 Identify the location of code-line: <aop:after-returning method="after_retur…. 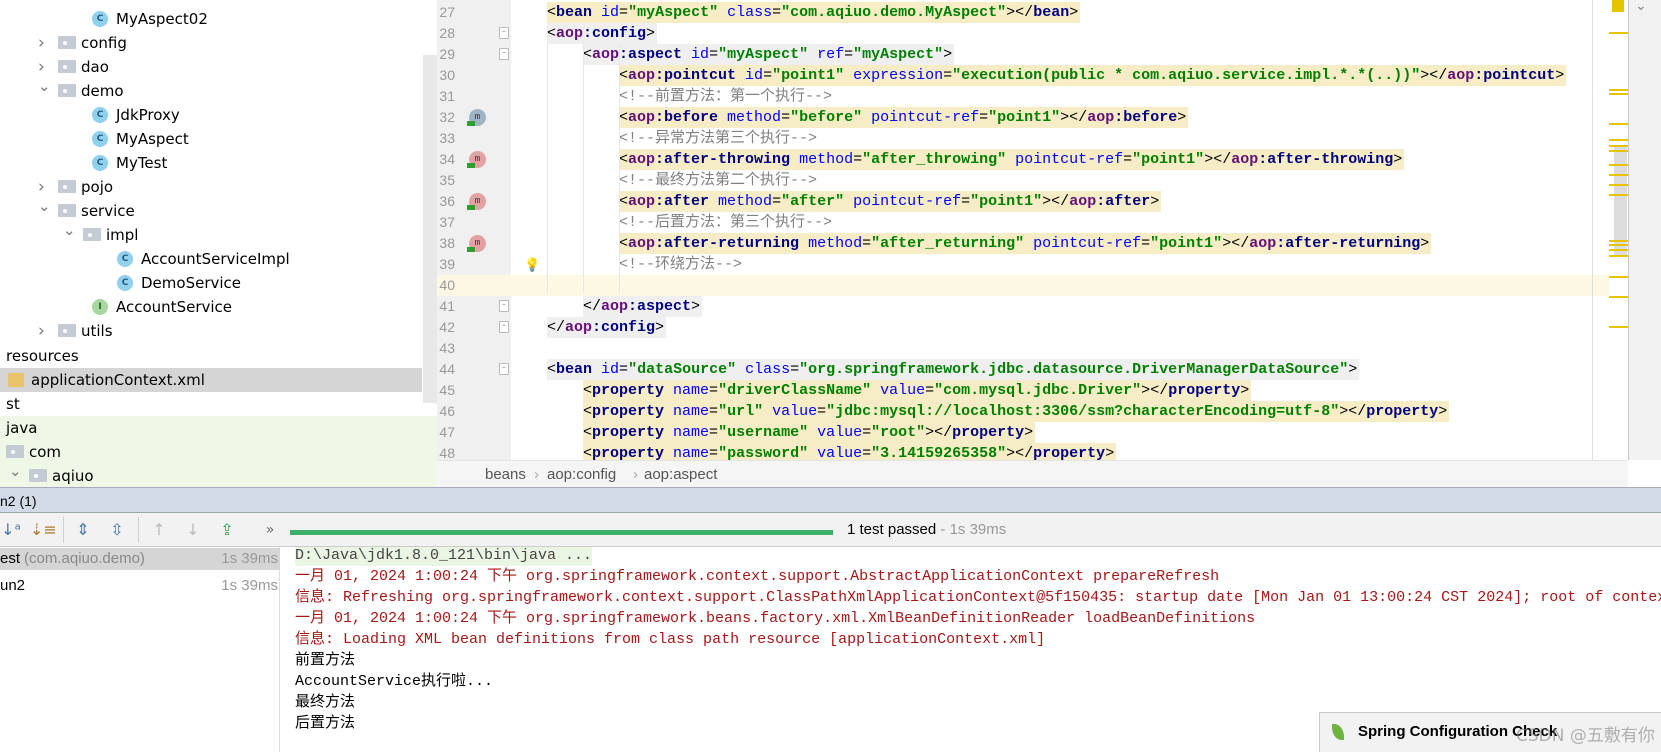
(1032, 243).